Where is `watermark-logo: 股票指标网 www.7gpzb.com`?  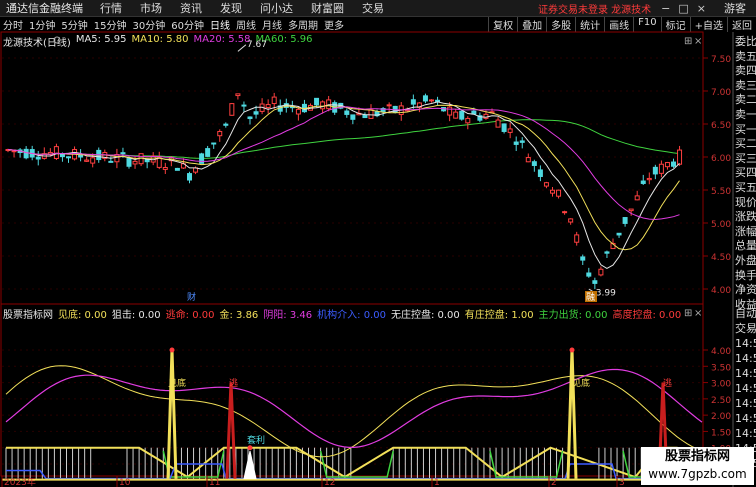 watermark-logo: 股票指标网 www.7gpzb.com is located at coordinates (697, 466).